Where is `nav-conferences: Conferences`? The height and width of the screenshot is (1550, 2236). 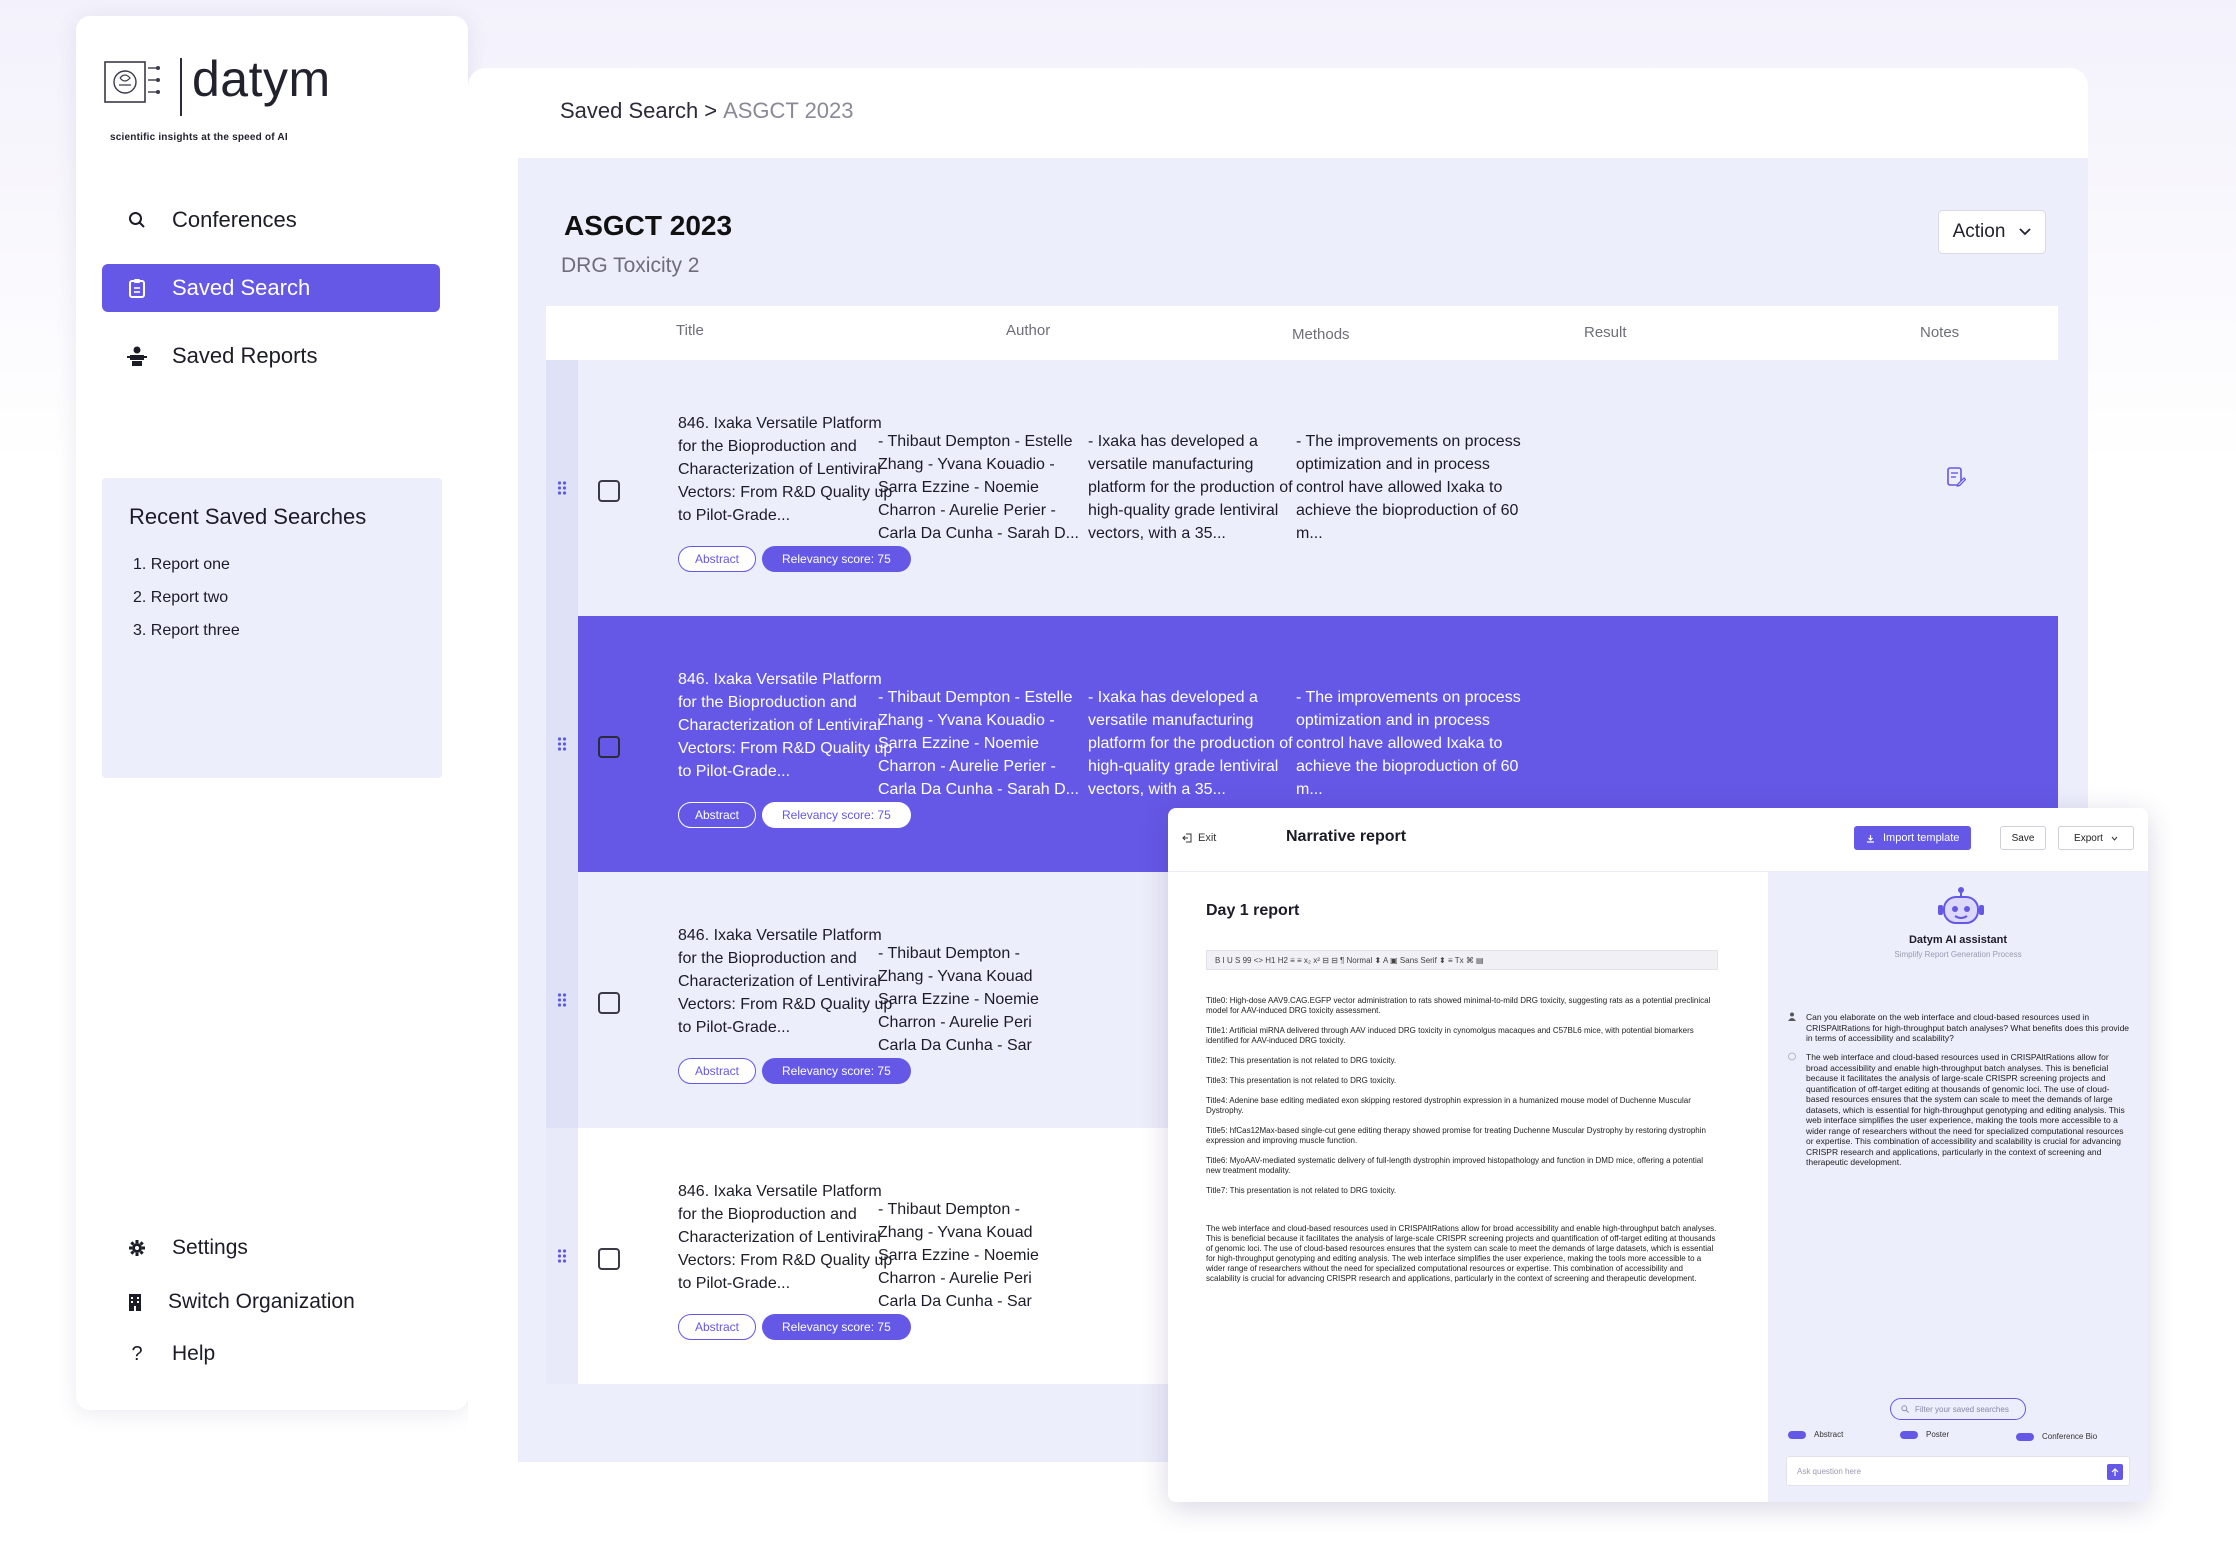 nav-conferences: Conferences is located at coordinates (271, 220).